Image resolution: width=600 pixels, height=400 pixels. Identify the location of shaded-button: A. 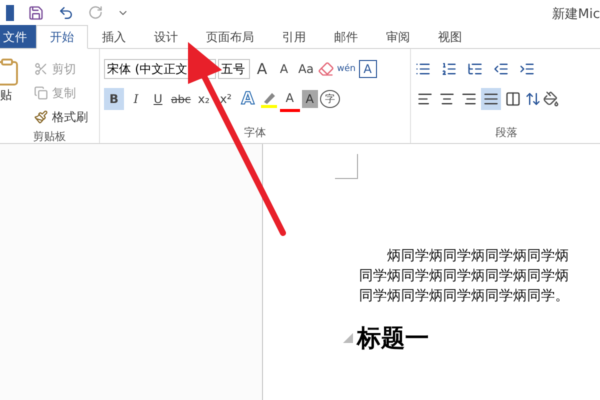
(310, 99).